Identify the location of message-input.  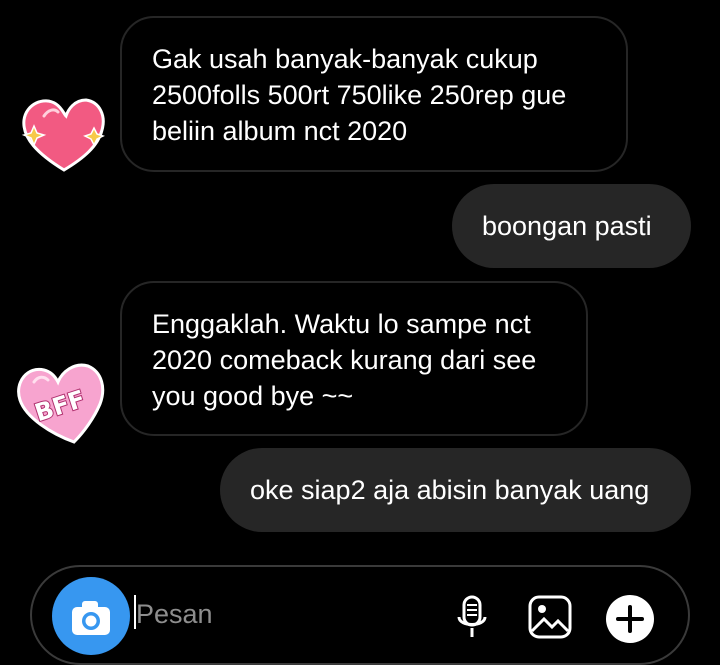
(280, 614).